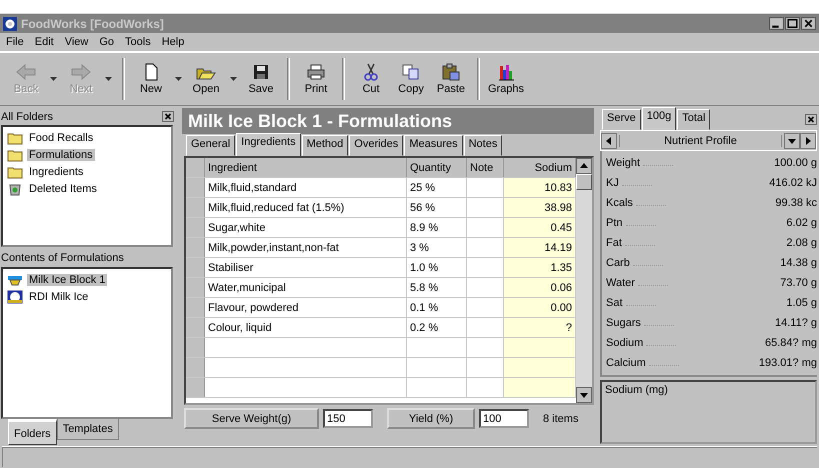  I want to click on panel-title: Contents of Formulations, so click(62, 258).